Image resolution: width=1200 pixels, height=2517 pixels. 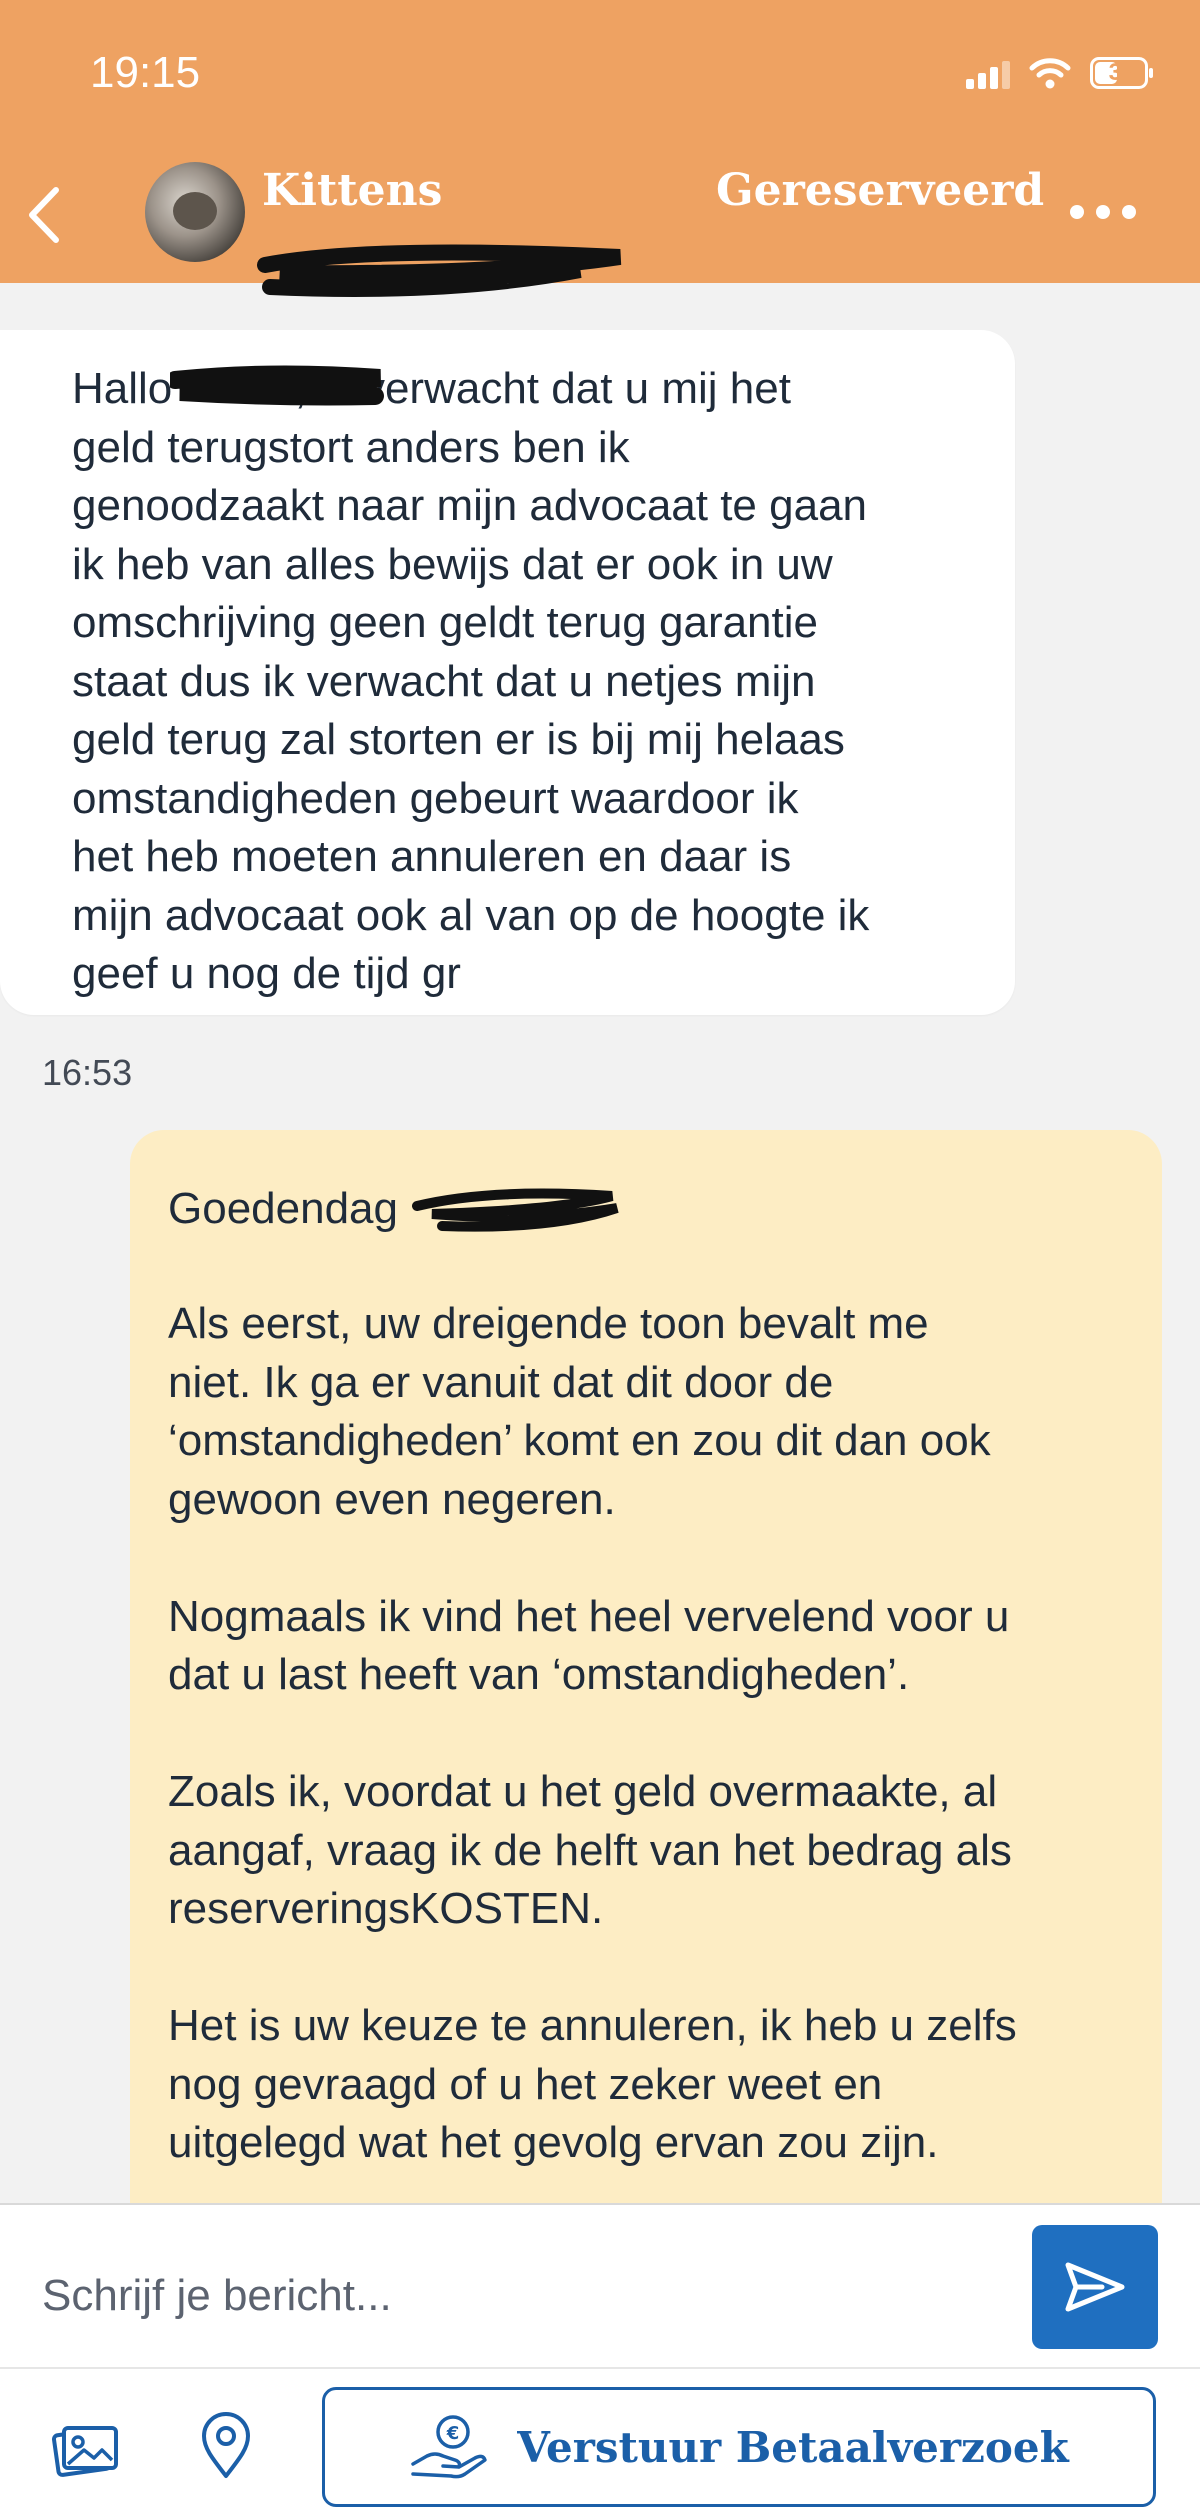 What do you see at coordinates (85, 2450) in the screenshot?
I see `photo-icon` at bounding box center [85, 2450].